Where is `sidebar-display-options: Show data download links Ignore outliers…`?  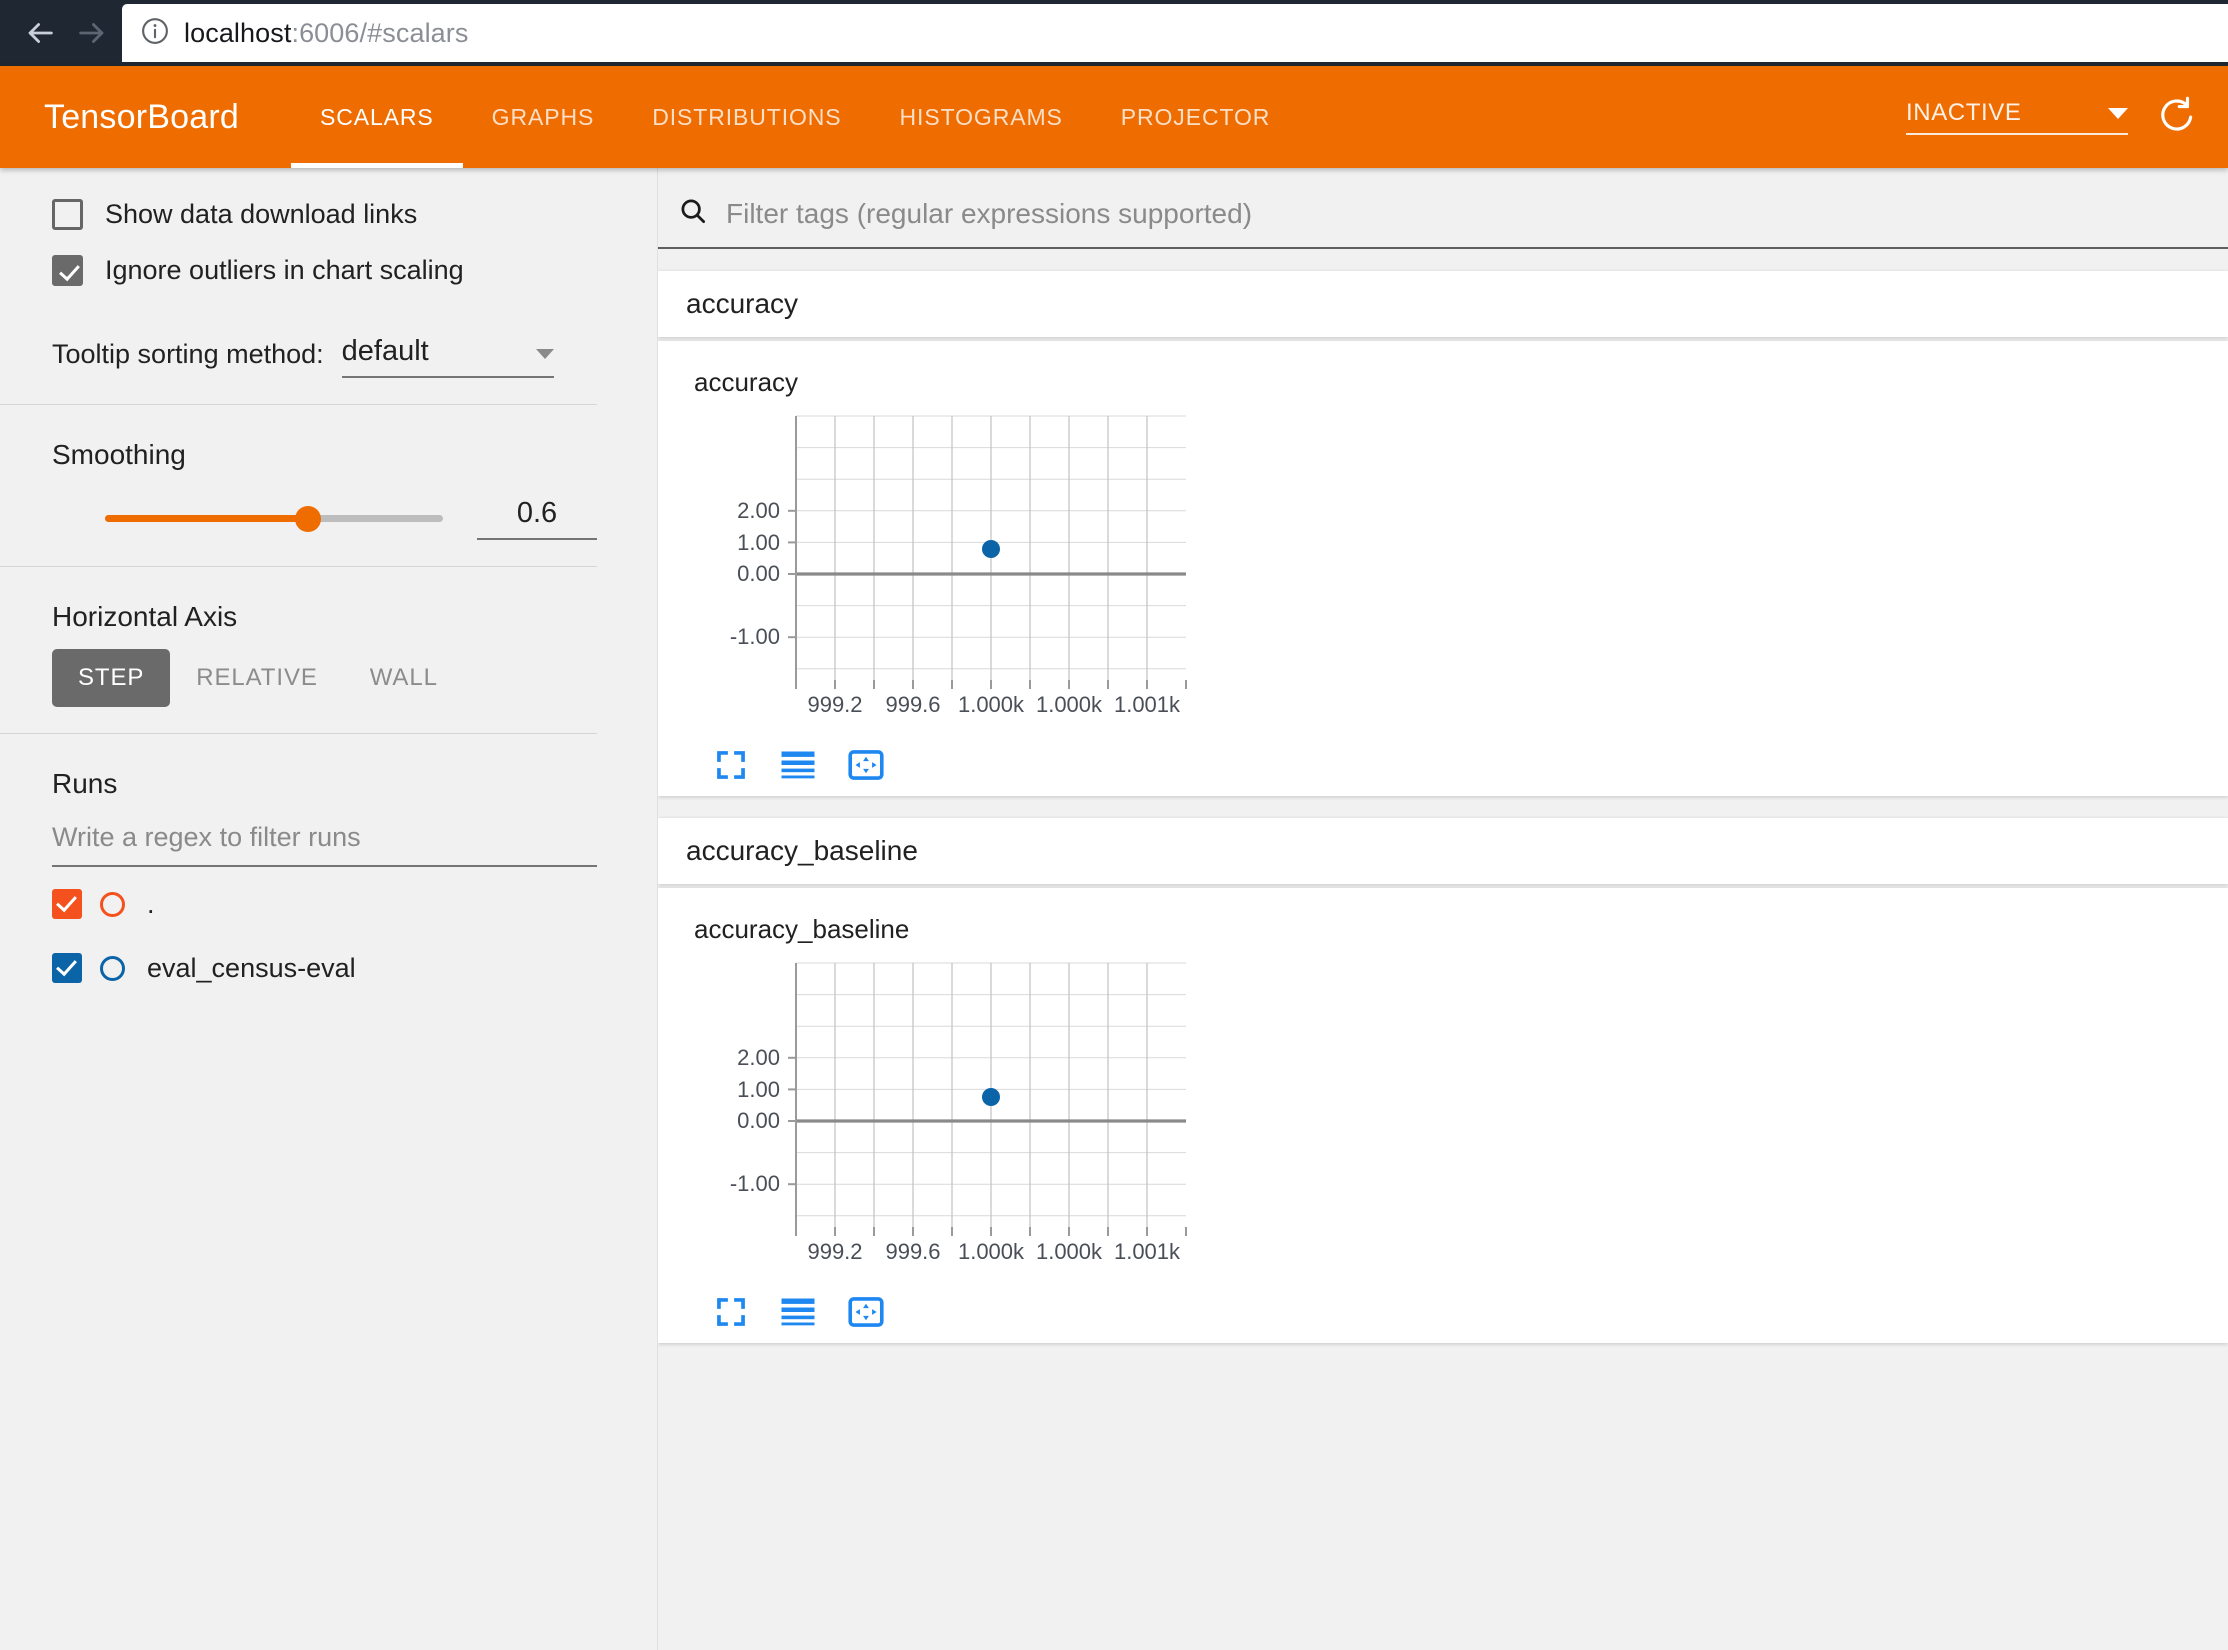 sidebar-display-options: Show data download links Ignore outliers… is located at coordinates (328, 282).